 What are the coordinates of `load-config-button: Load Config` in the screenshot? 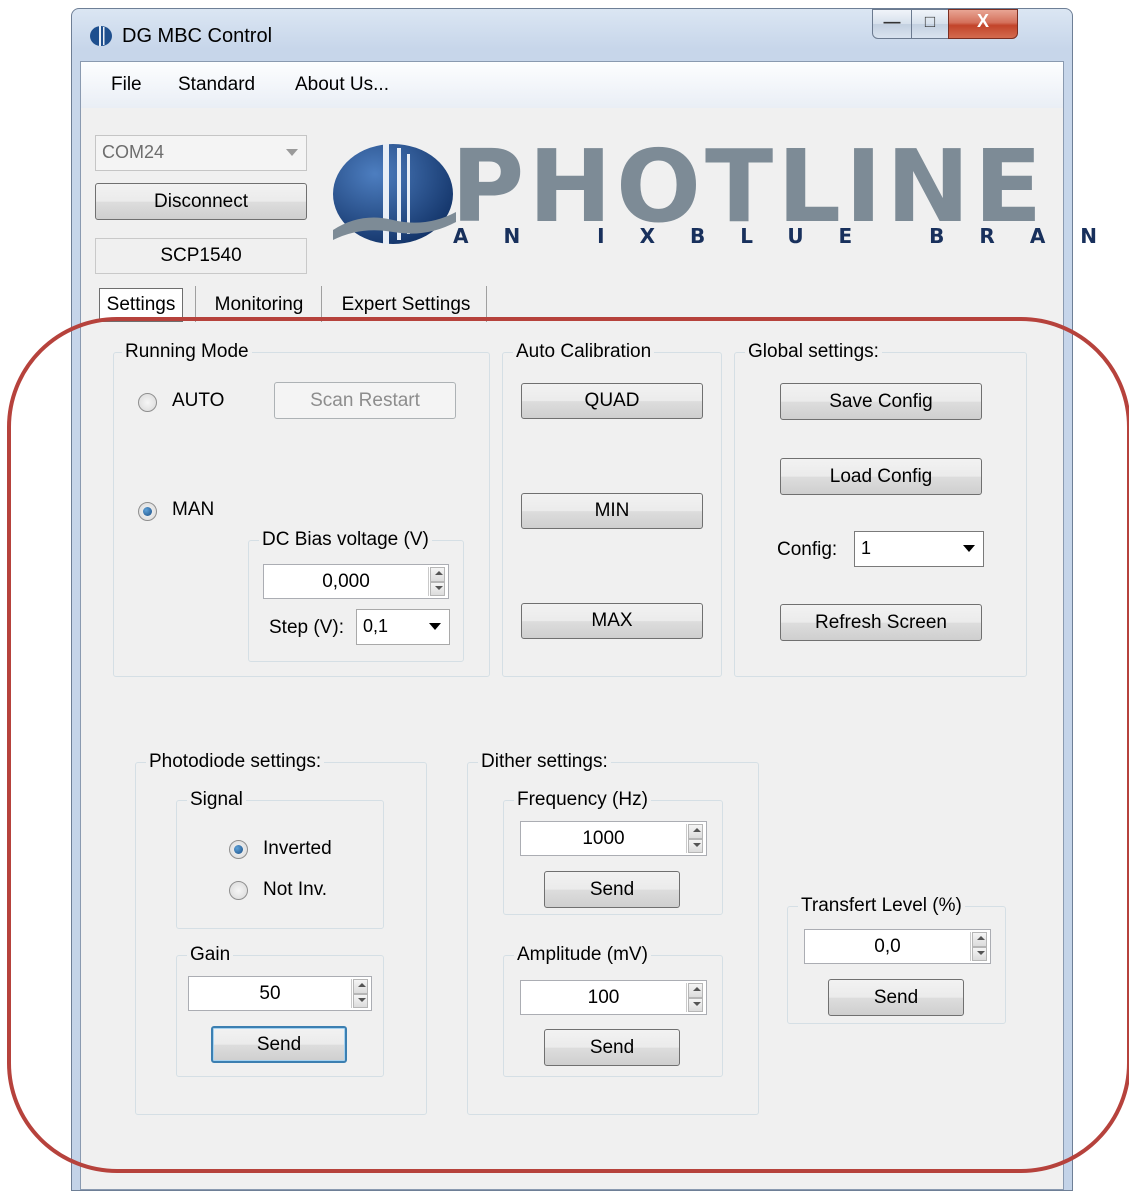 It's located at (881, 476).